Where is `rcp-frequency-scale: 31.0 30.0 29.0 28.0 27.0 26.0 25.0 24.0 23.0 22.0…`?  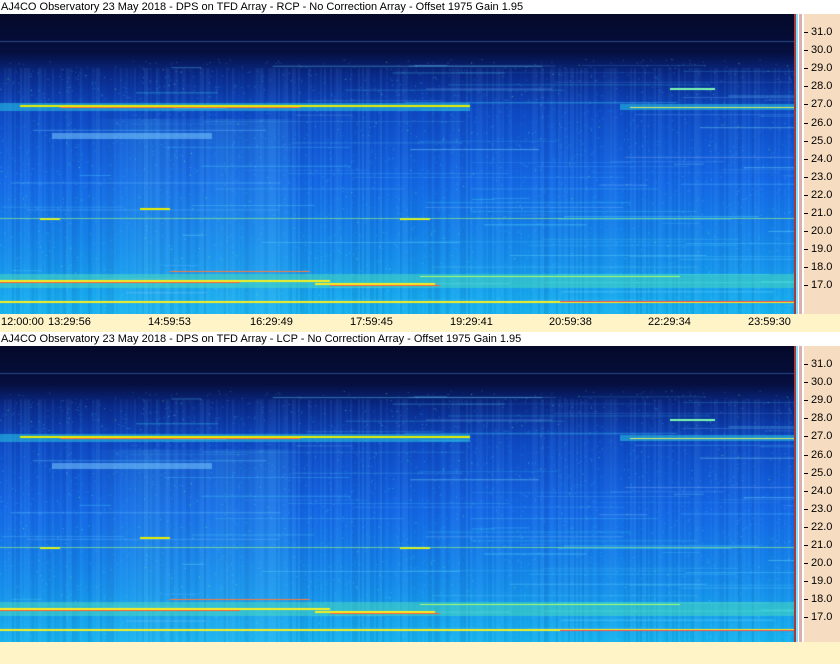
rcp-frequency-scale: 31.0 30.0 29.0 28.0 27.0 26.0 25.0 24.0 23.0 22.0… is located at coordinates (822, 164).